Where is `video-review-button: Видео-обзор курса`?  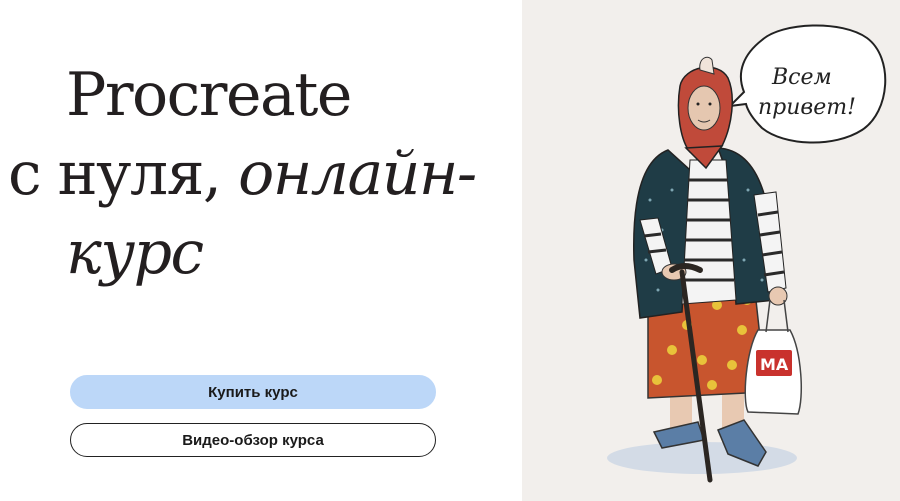
video-review-button: Видео-обзор курса is located at coordinates (253, 440).